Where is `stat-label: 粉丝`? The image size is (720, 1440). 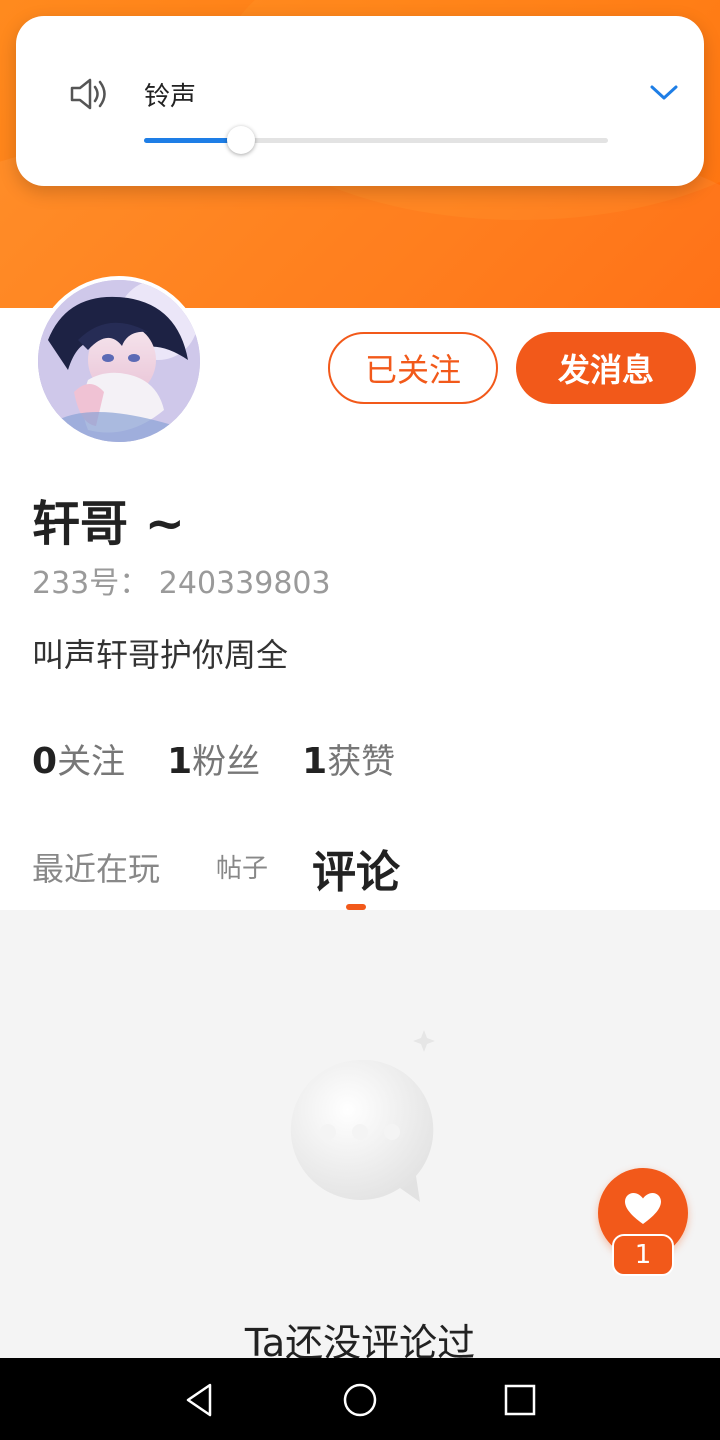 stat-label: 粉丝 is located at coordinates (226, 762).